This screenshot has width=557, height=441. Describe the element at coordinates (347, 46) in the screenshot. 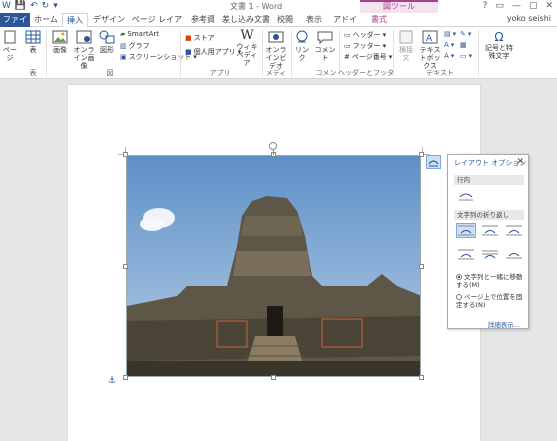

I see `footer-icon: ▭` at that location.